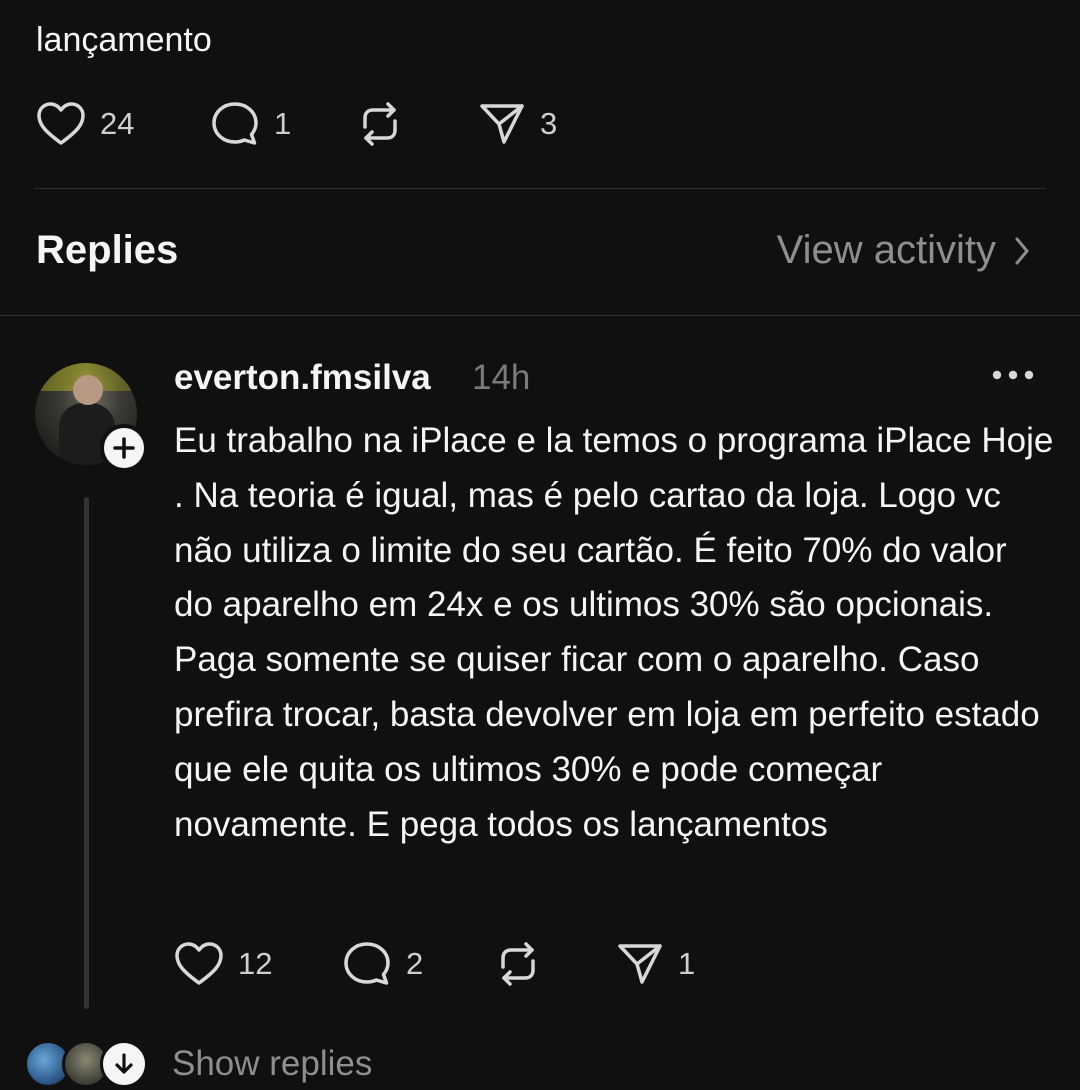  I want to click on reply-comment-button: 2, so click(418, 964).